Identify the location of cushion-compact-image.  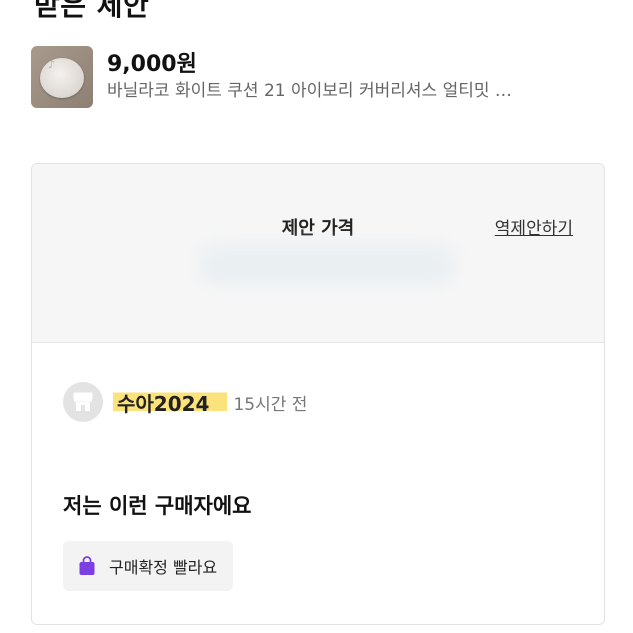
(62, 78).